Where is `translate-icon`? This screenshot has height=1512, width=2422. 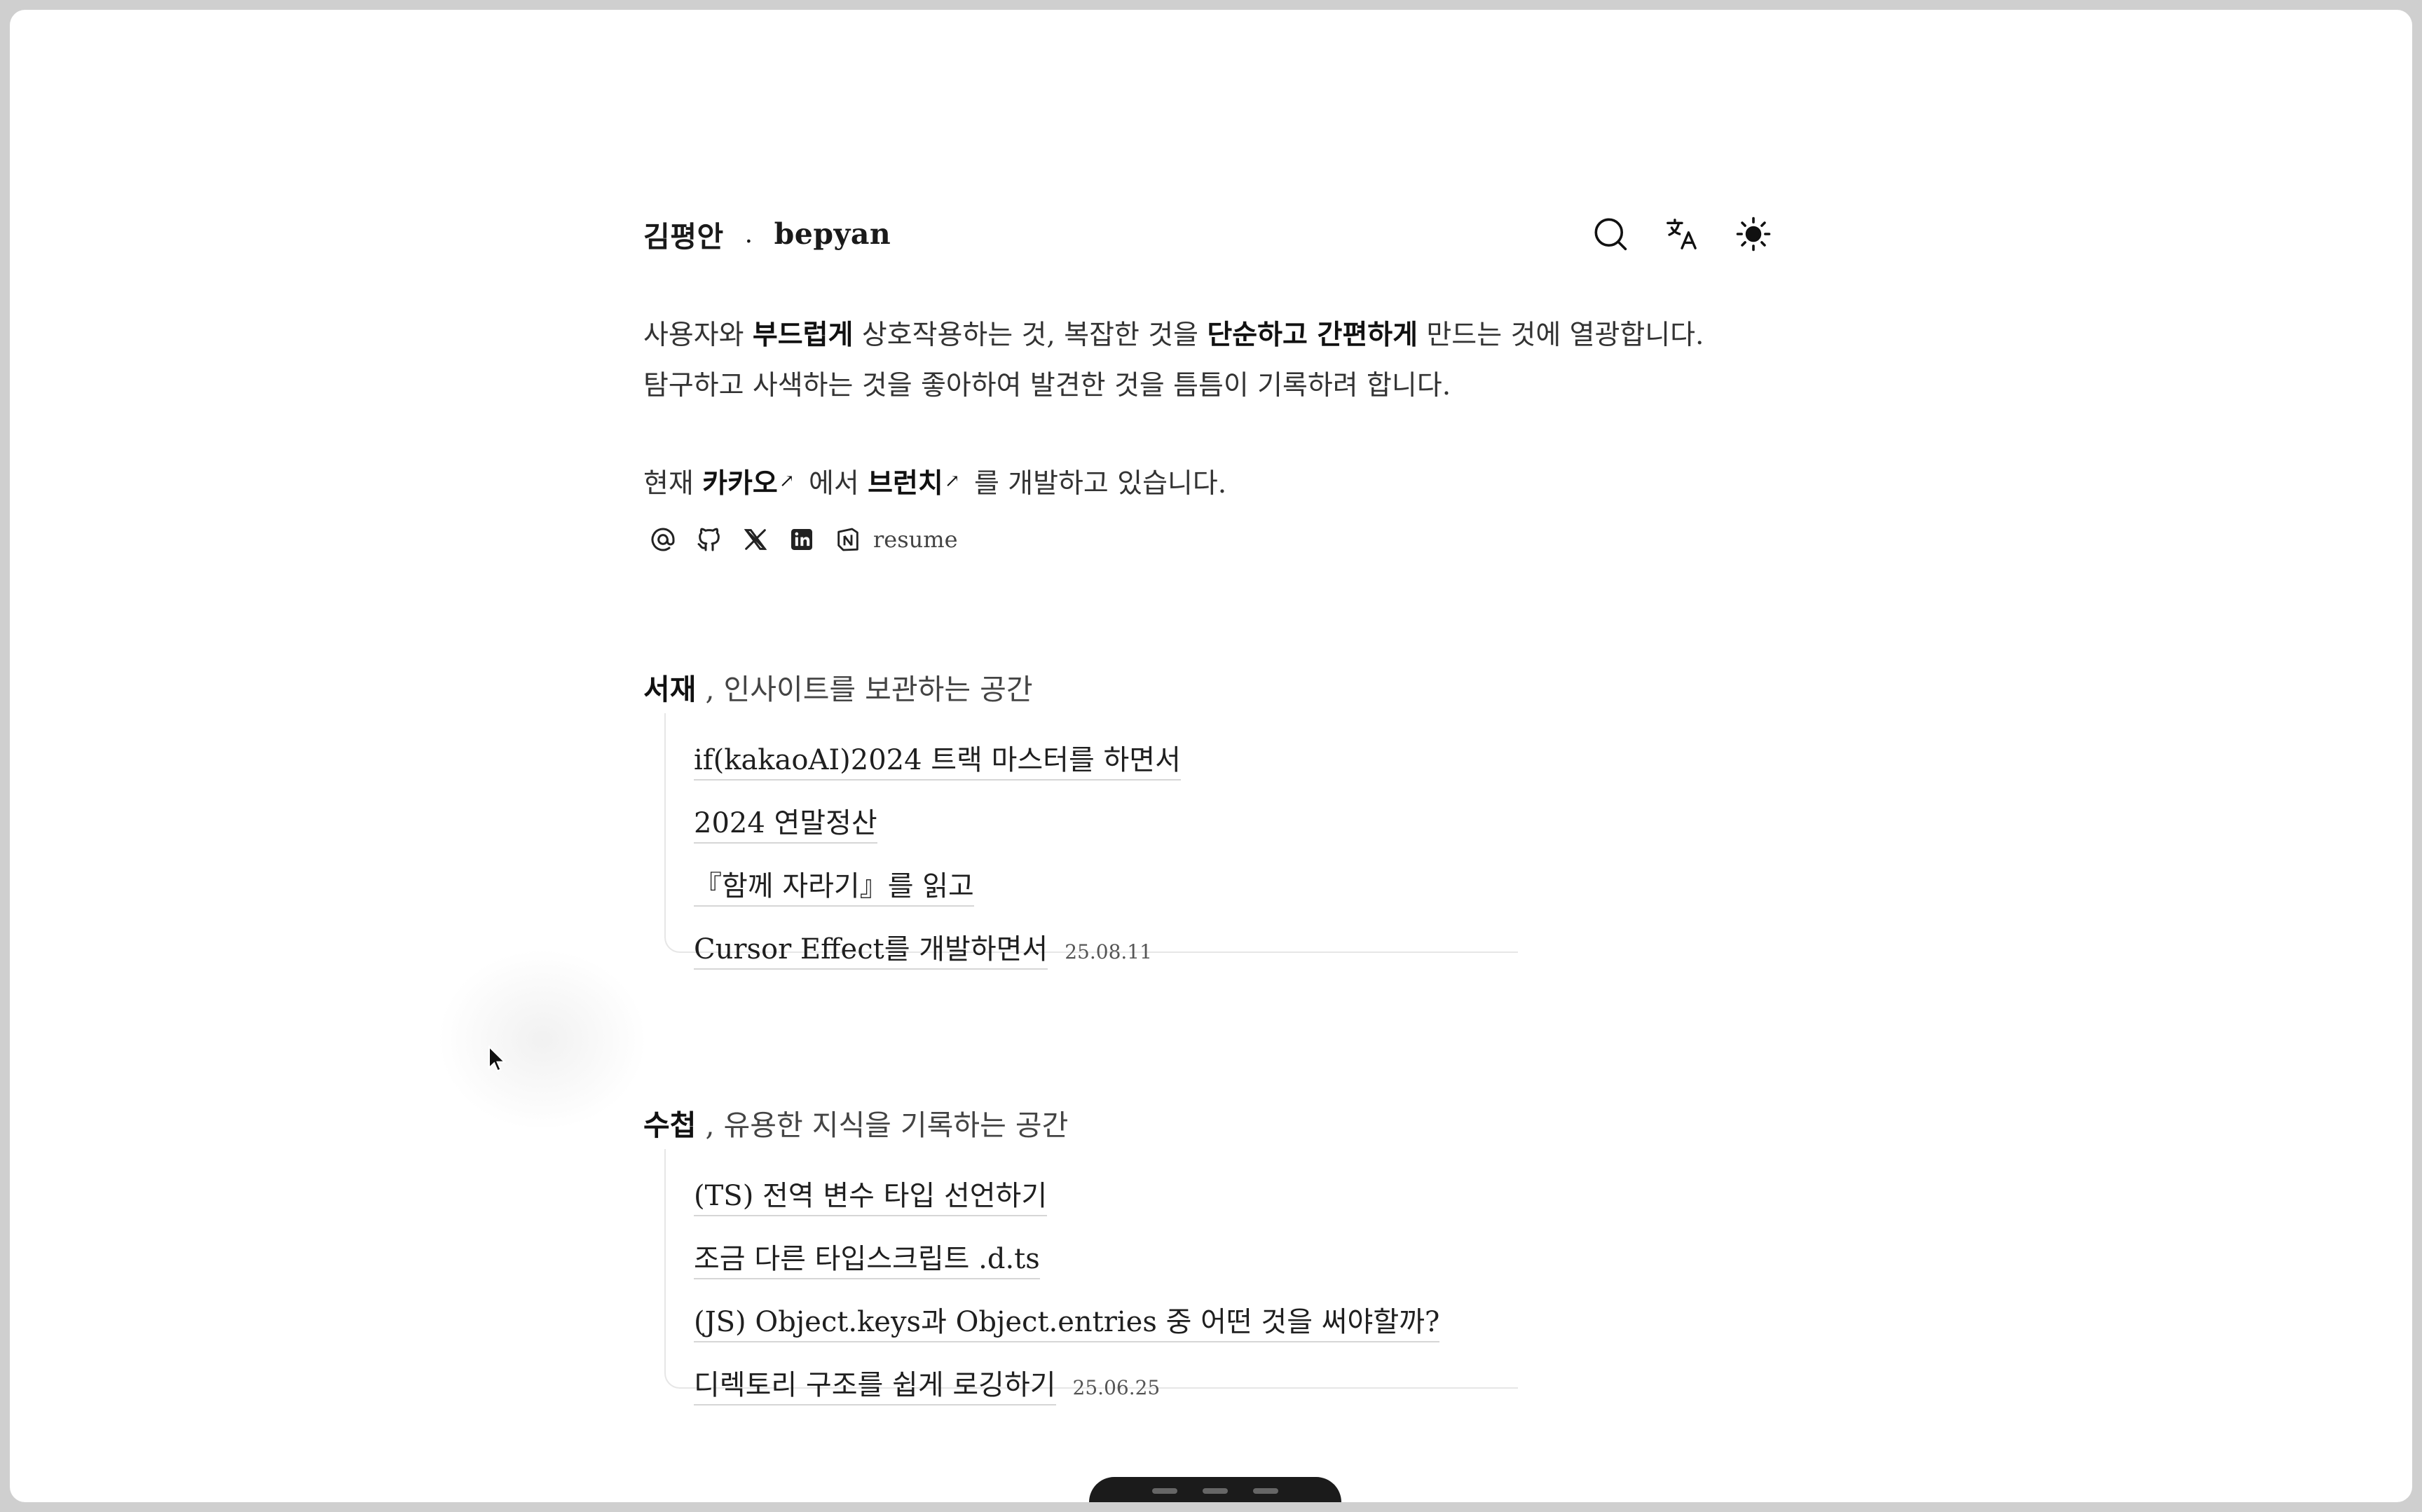 translate-icon is located at coordinates (1682, 234).